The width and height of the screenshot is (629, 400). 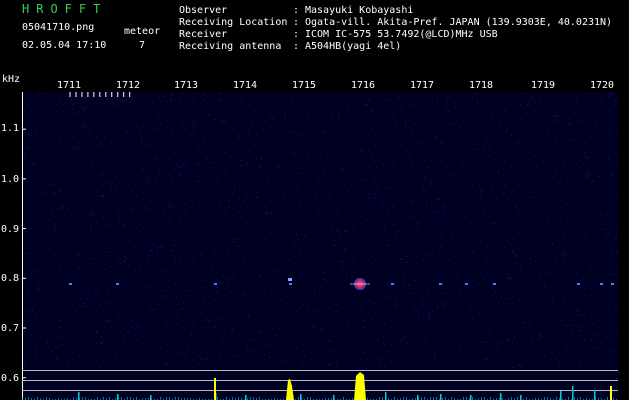 What do you see at coordinates (128, 85) in the screenshot?
I see `time-label: 1712` at bounding box center [128, 85].